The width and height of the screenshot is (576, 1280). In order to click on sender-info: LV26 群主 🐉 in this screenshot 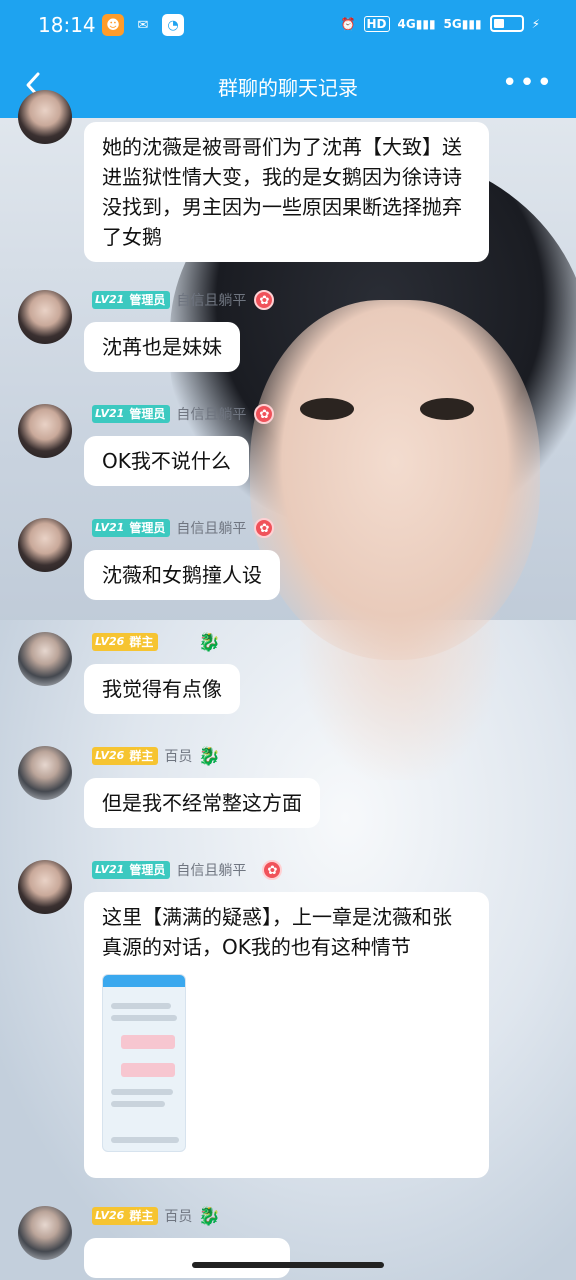, I will do `click(156, 642)`.